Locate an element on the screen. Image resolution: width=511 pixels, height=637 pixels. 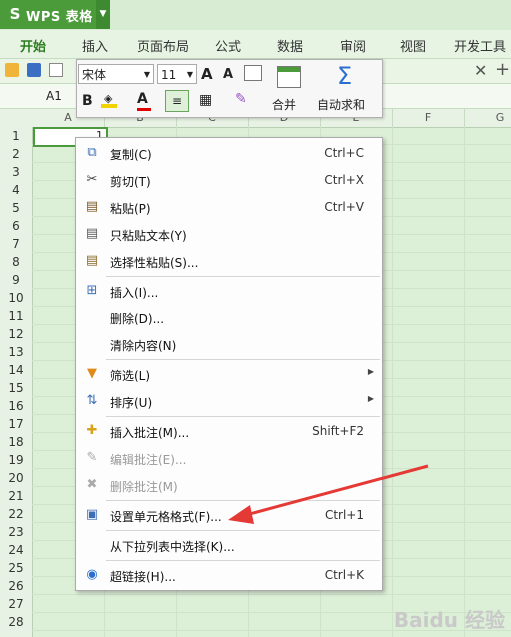
watermark: Baidu 经验 is located at coordinates (449, 620).